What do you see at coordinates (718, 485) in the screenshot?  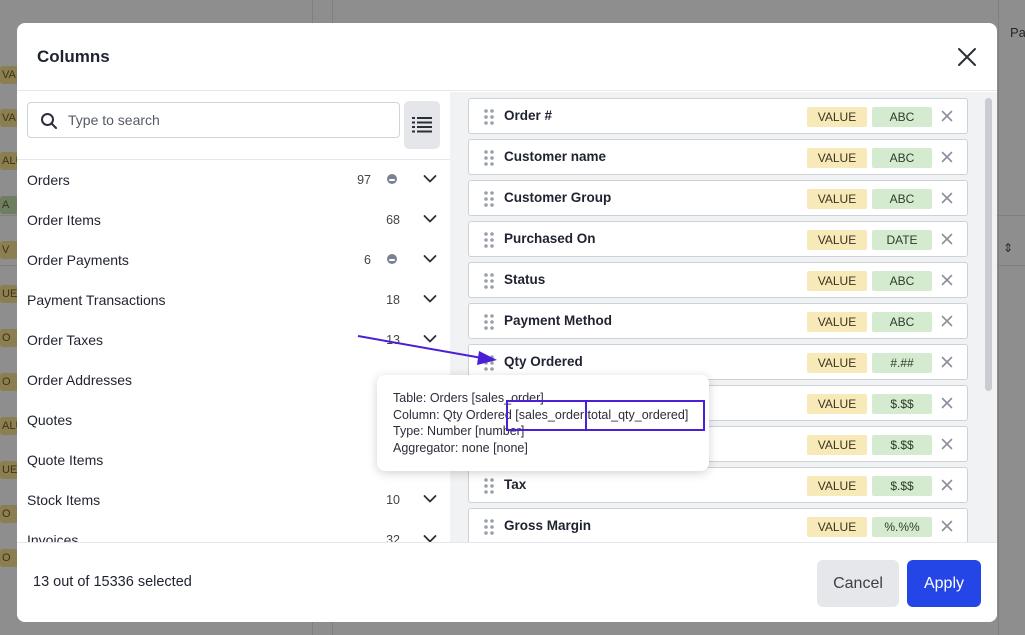 I see `selected-column-row: Tax VALUE $.$$` at bounding box center [718, 485].